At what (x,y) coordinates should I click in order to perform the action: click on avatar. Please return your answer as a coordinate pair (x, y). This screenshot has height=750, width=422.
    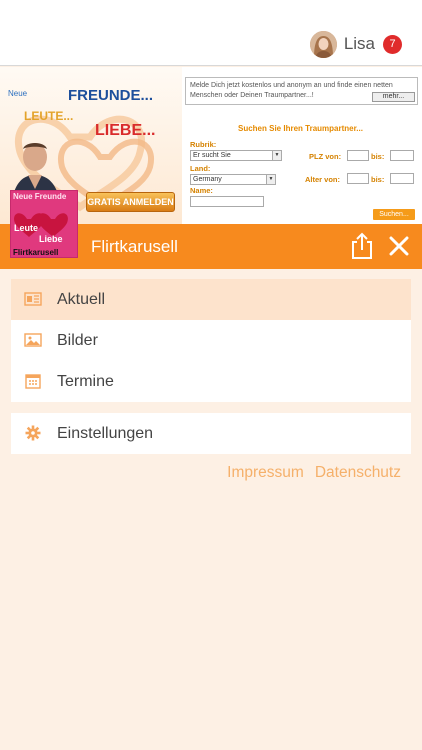
    Looking at the image, I should click on (323, 44).